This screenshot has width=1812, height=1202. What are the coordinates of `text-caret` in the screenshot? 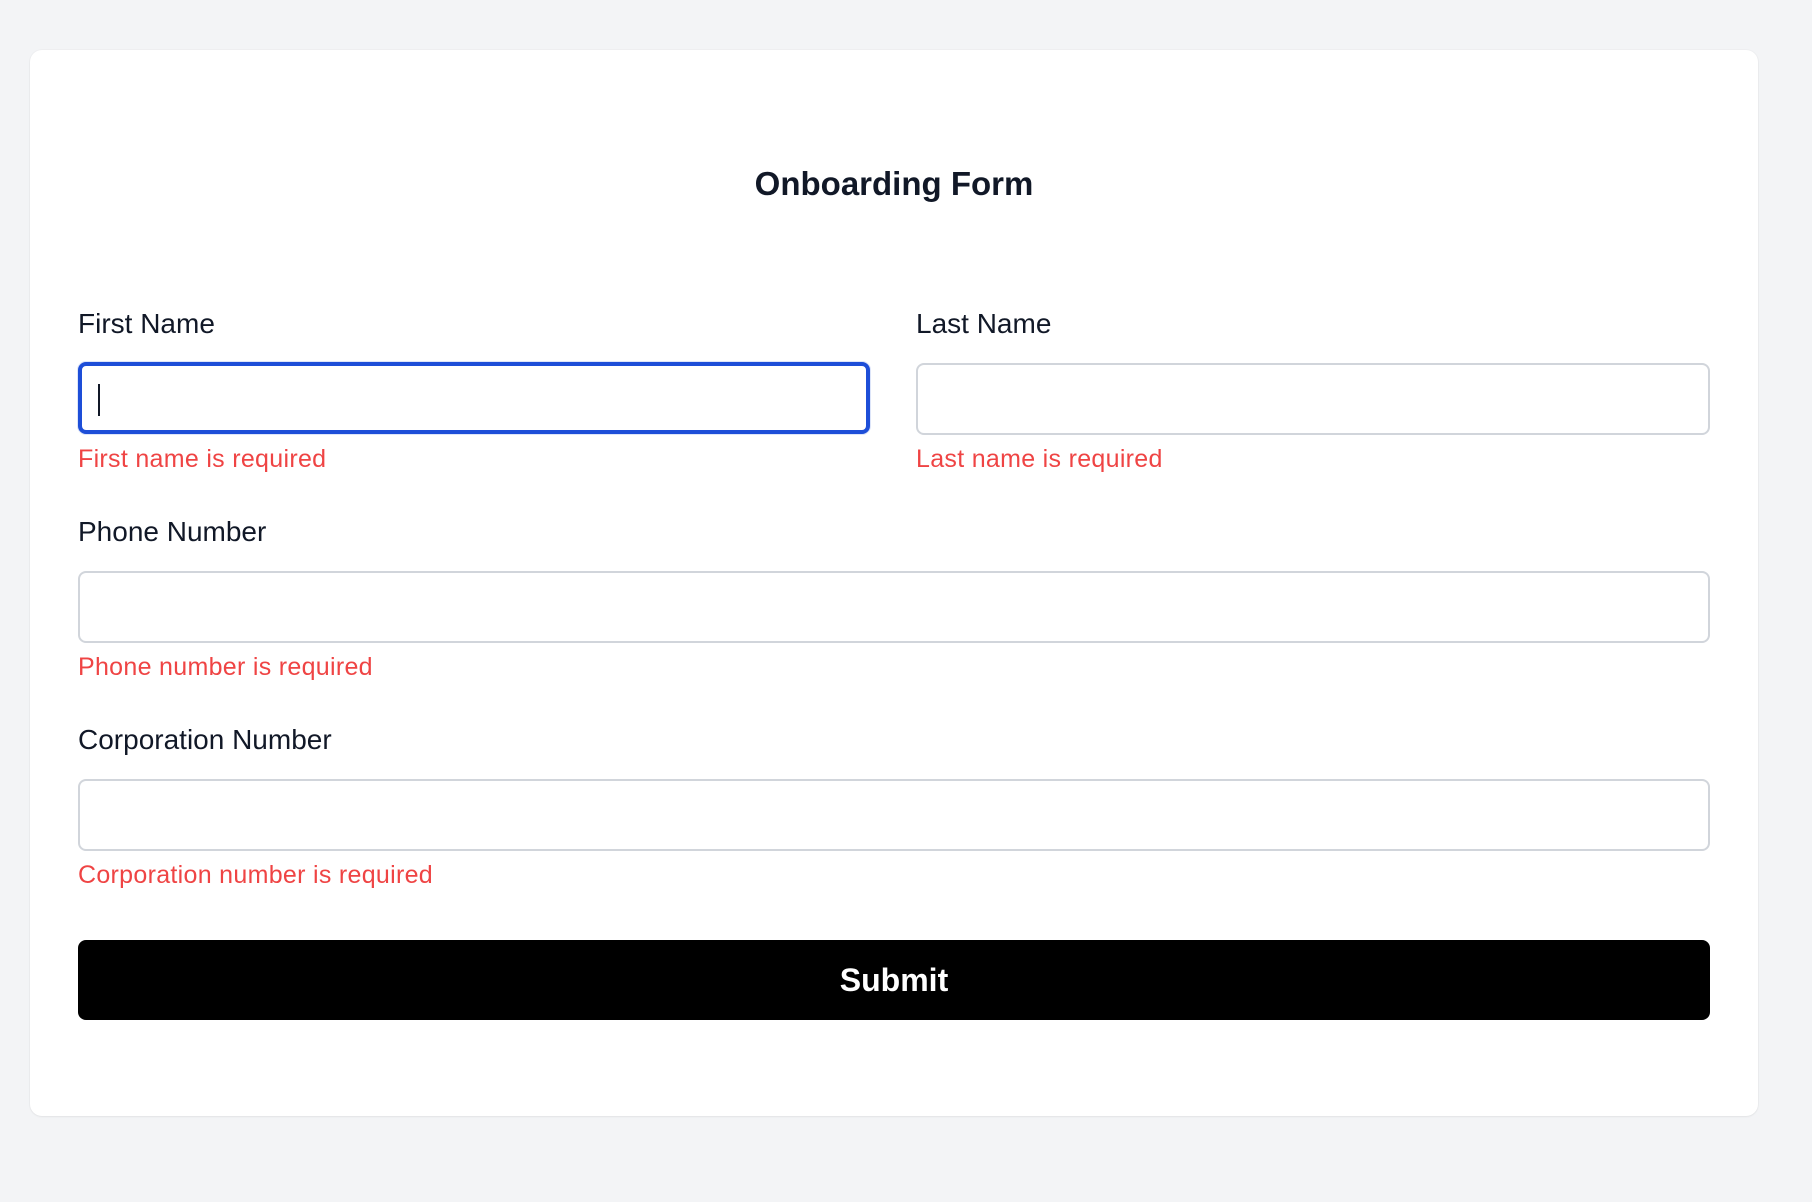 It's located at (99, 400).